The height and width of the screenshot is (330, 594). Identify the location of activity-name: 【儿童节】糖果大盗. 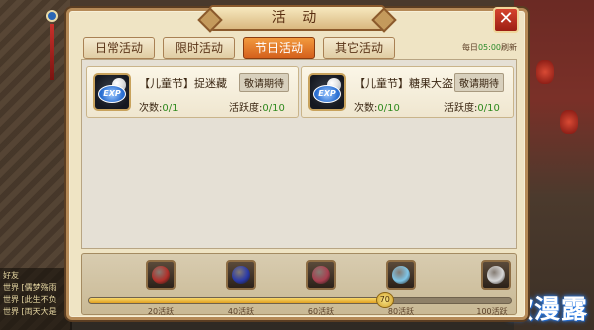
(403, 83).